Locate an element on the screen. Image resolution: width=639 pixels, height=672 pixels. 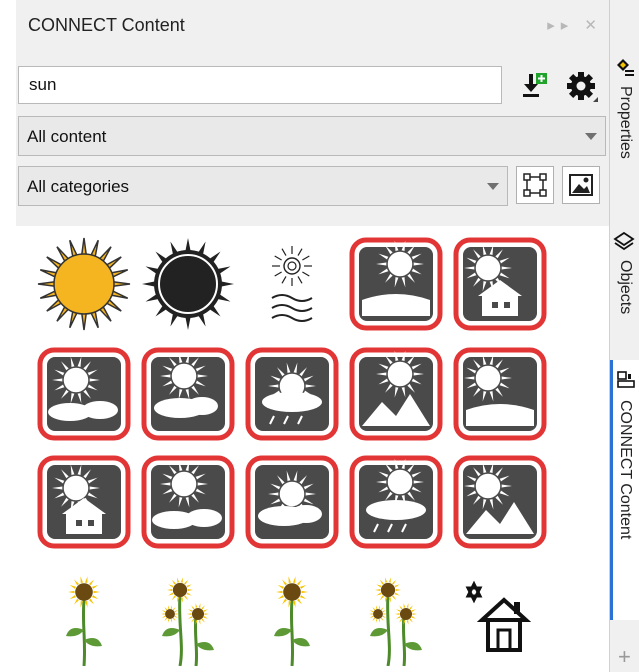
tab-objects-label: Objects is located at coordinates (625, 287).